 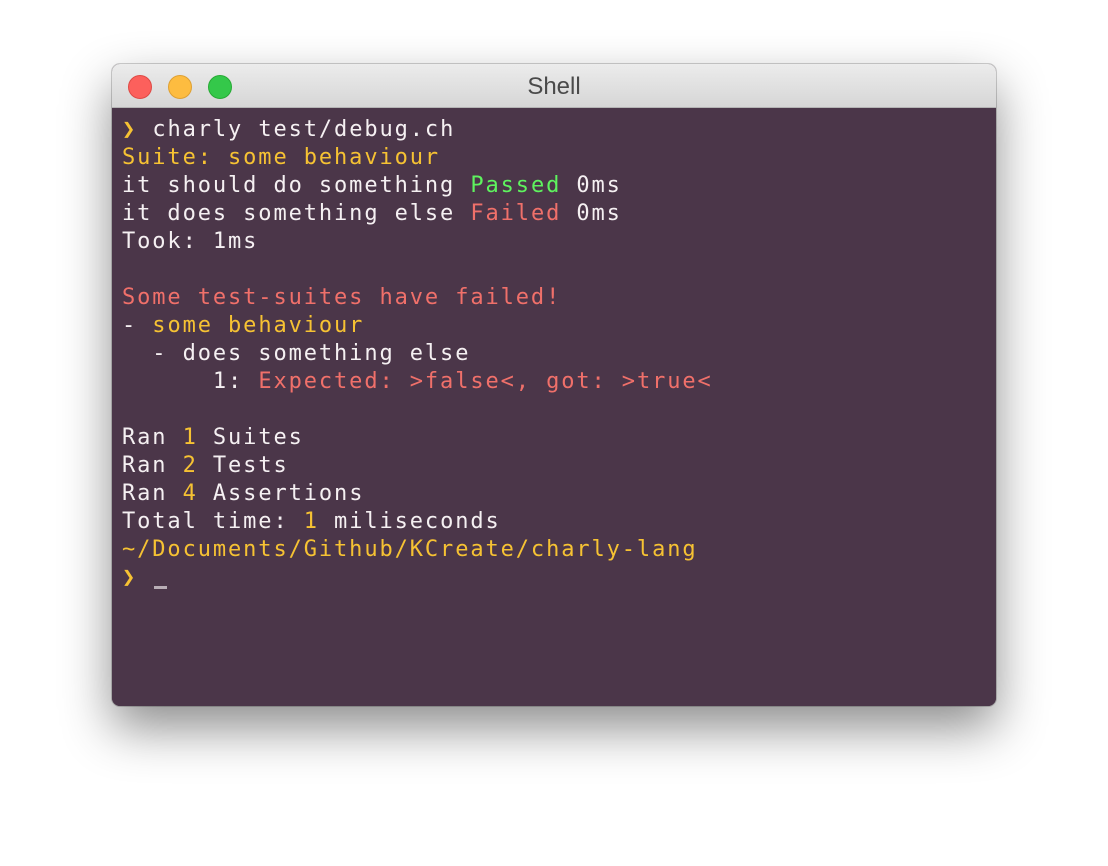 What do you see at coordinates (281, 157) in the screenshot?
I see `suite-line: Suite: some behaviour` at bounding box center [281, 157].